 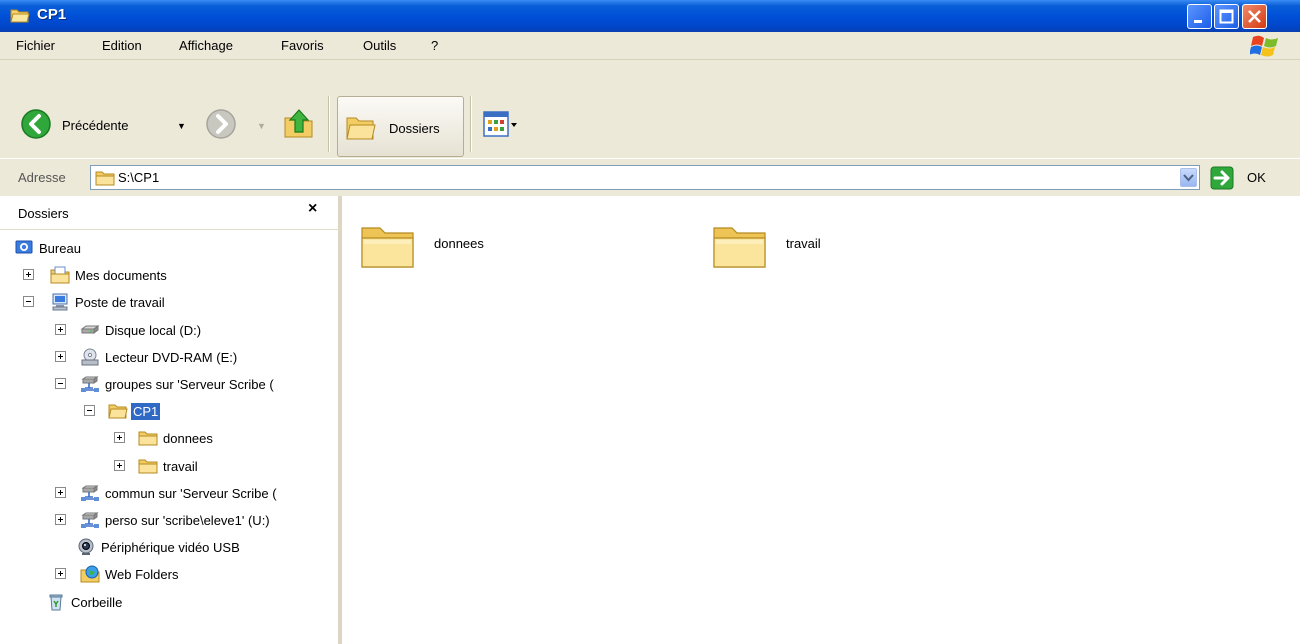 I want to click on folder-item-label: travail, so click(x=803, y=243).